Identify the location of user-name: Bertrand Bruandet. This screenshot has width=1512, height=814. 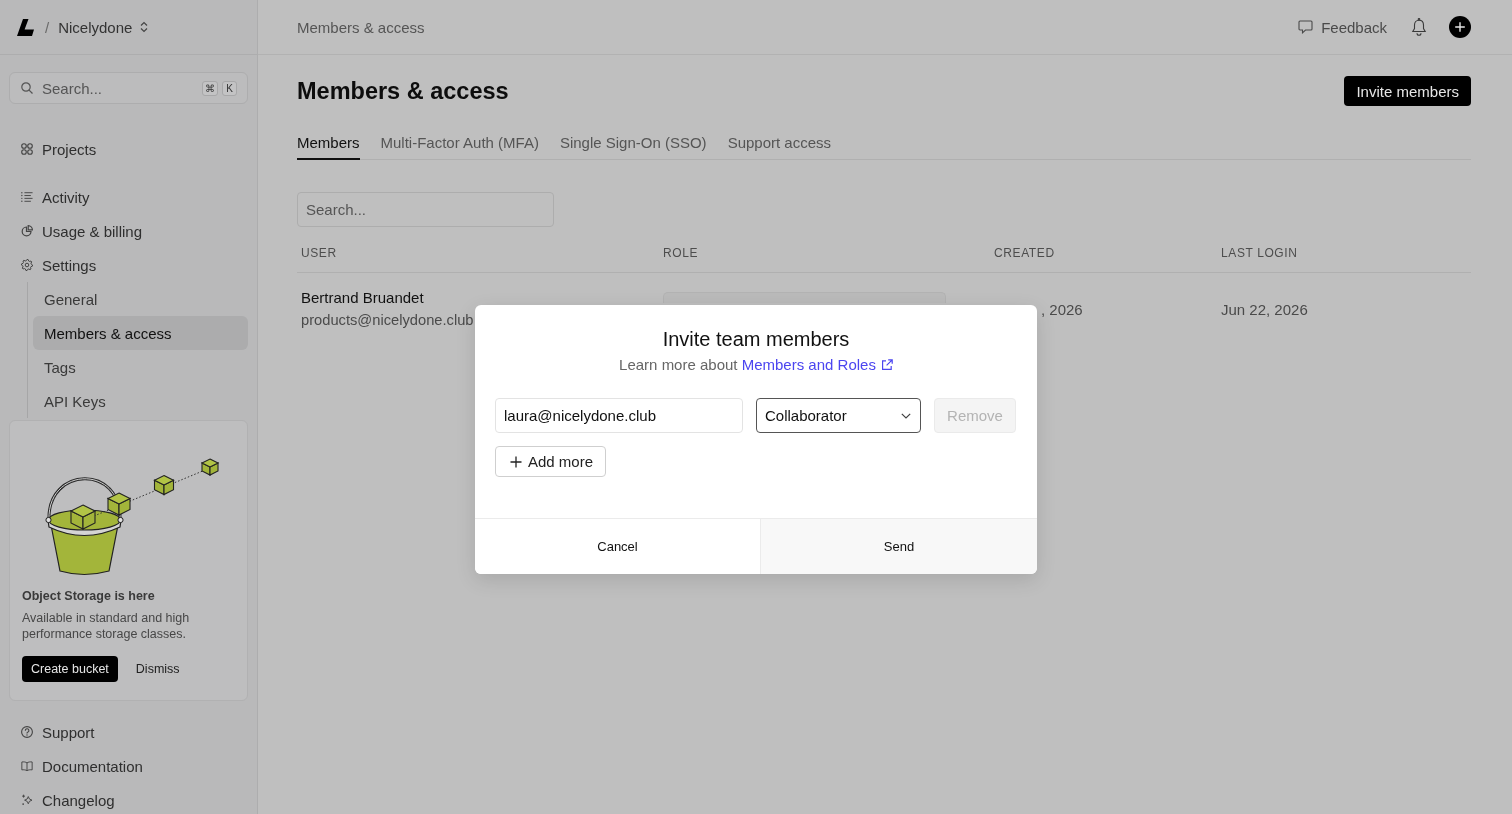
(362, 298).